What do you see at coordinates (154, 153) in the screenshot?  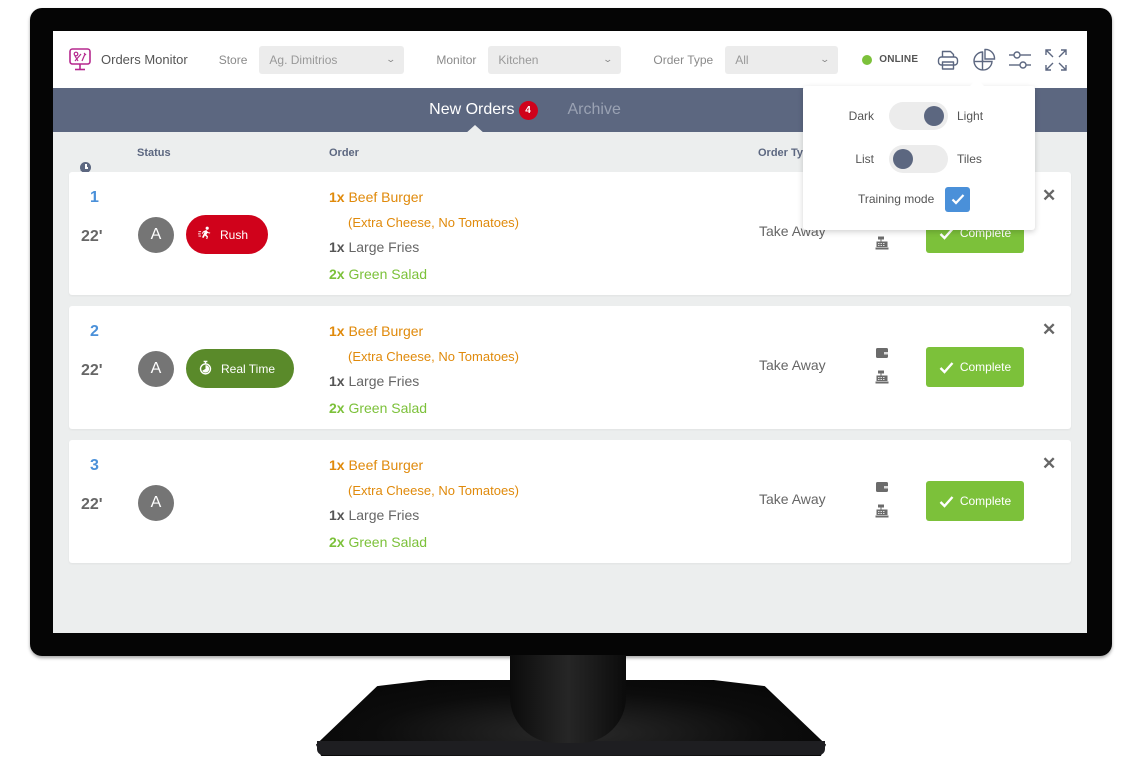 I see `column-header-status: Status` at bounding box center [154, 153].